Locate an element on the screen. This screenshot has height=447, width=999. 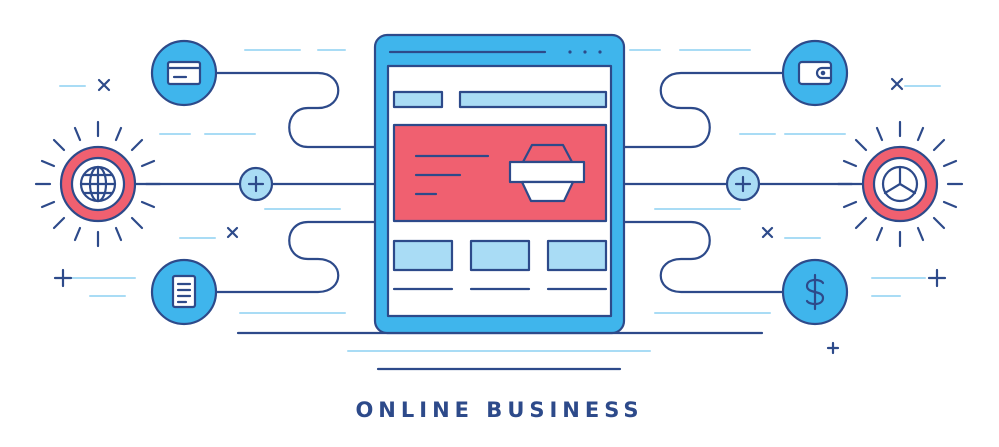
globe-icon is located at coordinates (98, 184).